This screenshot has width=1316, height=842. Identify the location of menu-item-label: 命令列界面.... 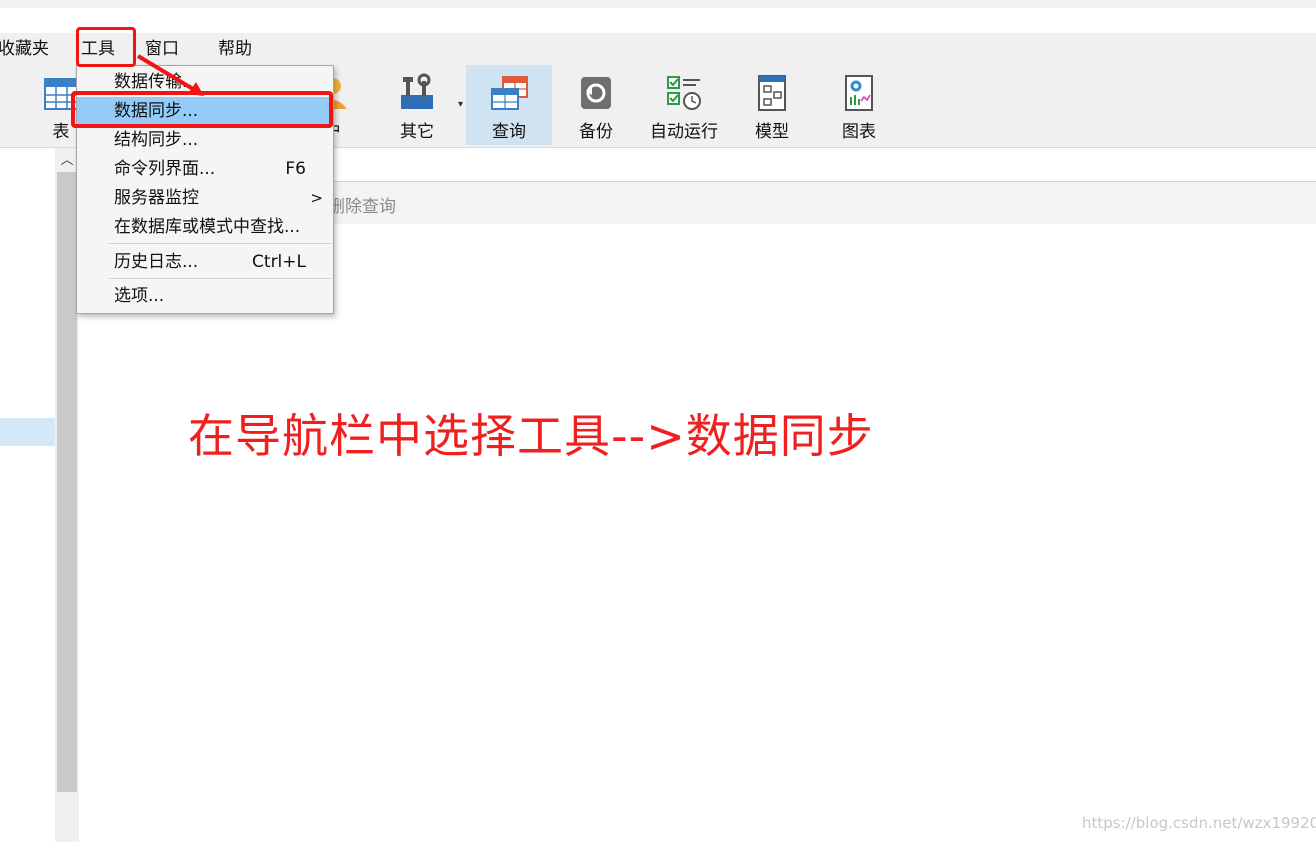
(165, 169).